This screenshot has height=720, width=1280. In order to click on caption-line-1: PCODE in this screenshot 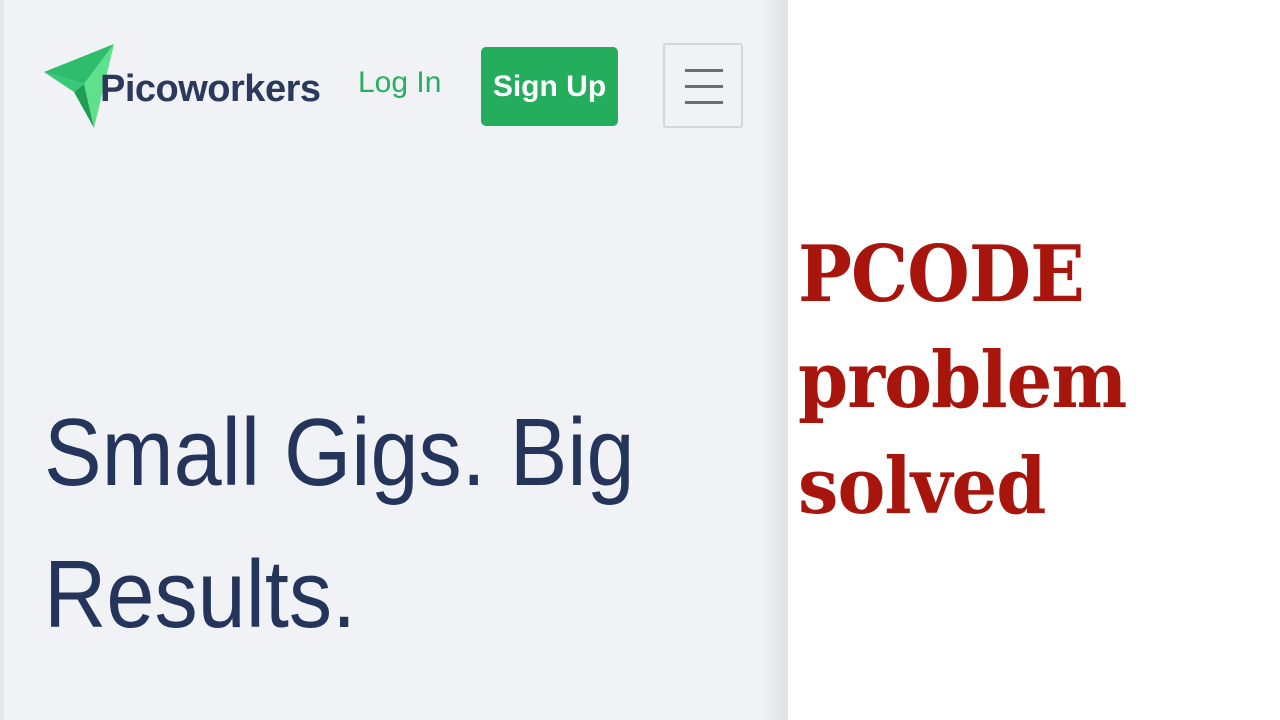, I will do `click(941, 274)`.